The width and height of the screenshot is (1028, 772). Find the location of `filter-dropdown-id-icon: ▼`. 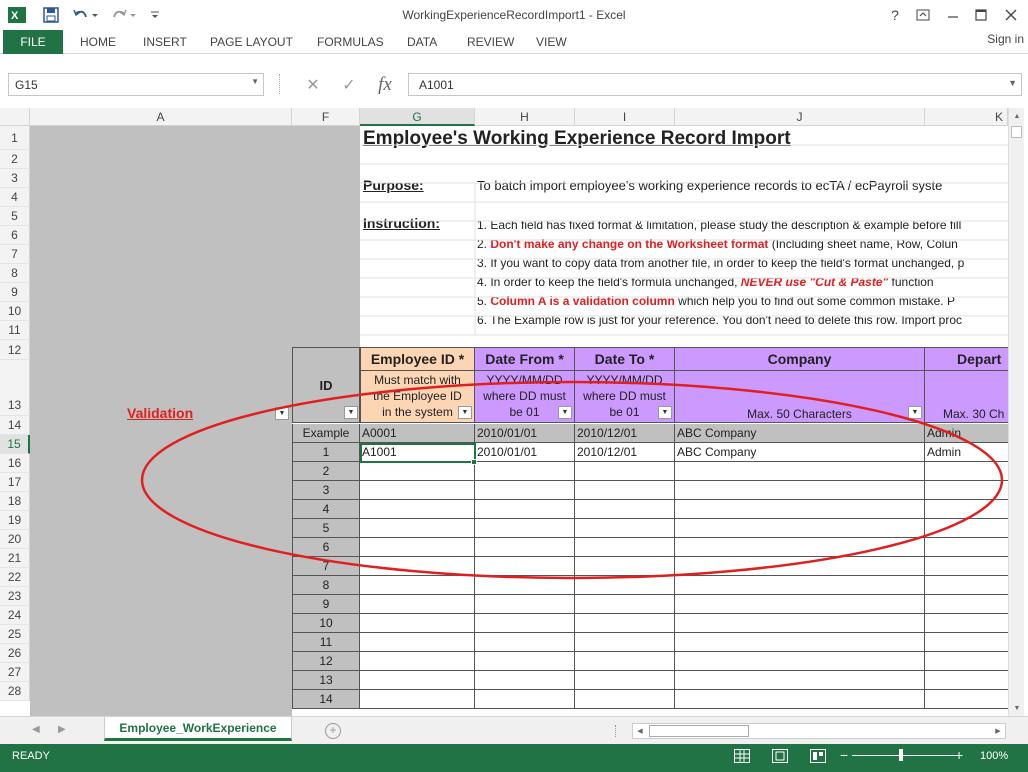

filter-dropdown-id-icon: ▼ is located at coordinates (351, 412).